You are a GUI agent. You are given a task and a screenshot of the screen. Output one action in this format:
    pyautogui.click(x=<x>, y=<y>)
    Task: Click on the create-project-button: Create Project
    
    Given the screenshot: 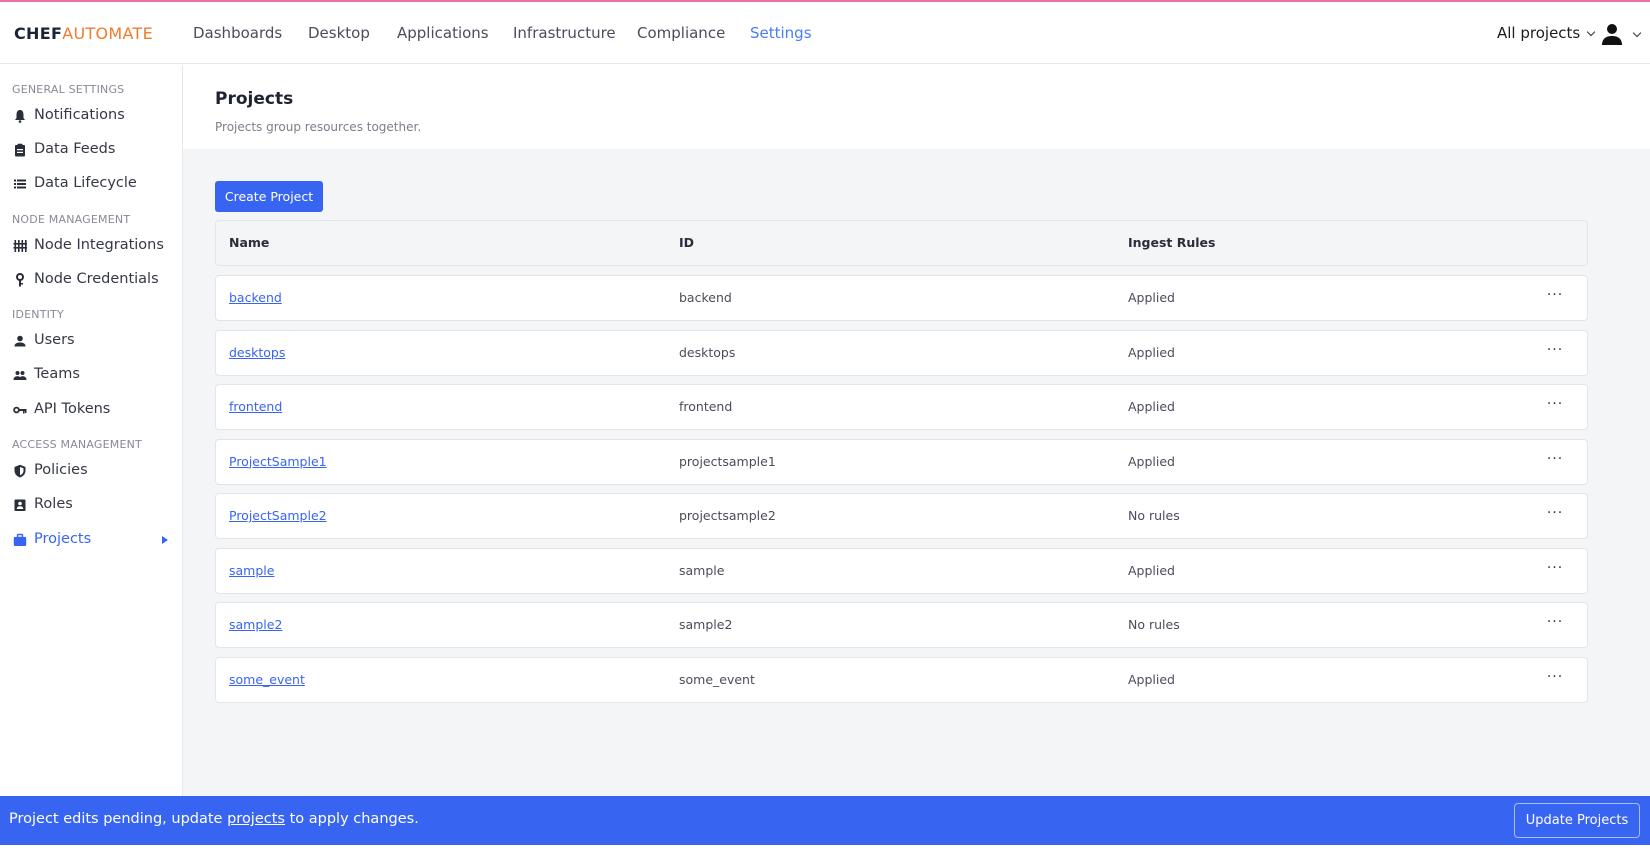 What is the action you would take?
    pyautogui.click(x=269, y=196)
    